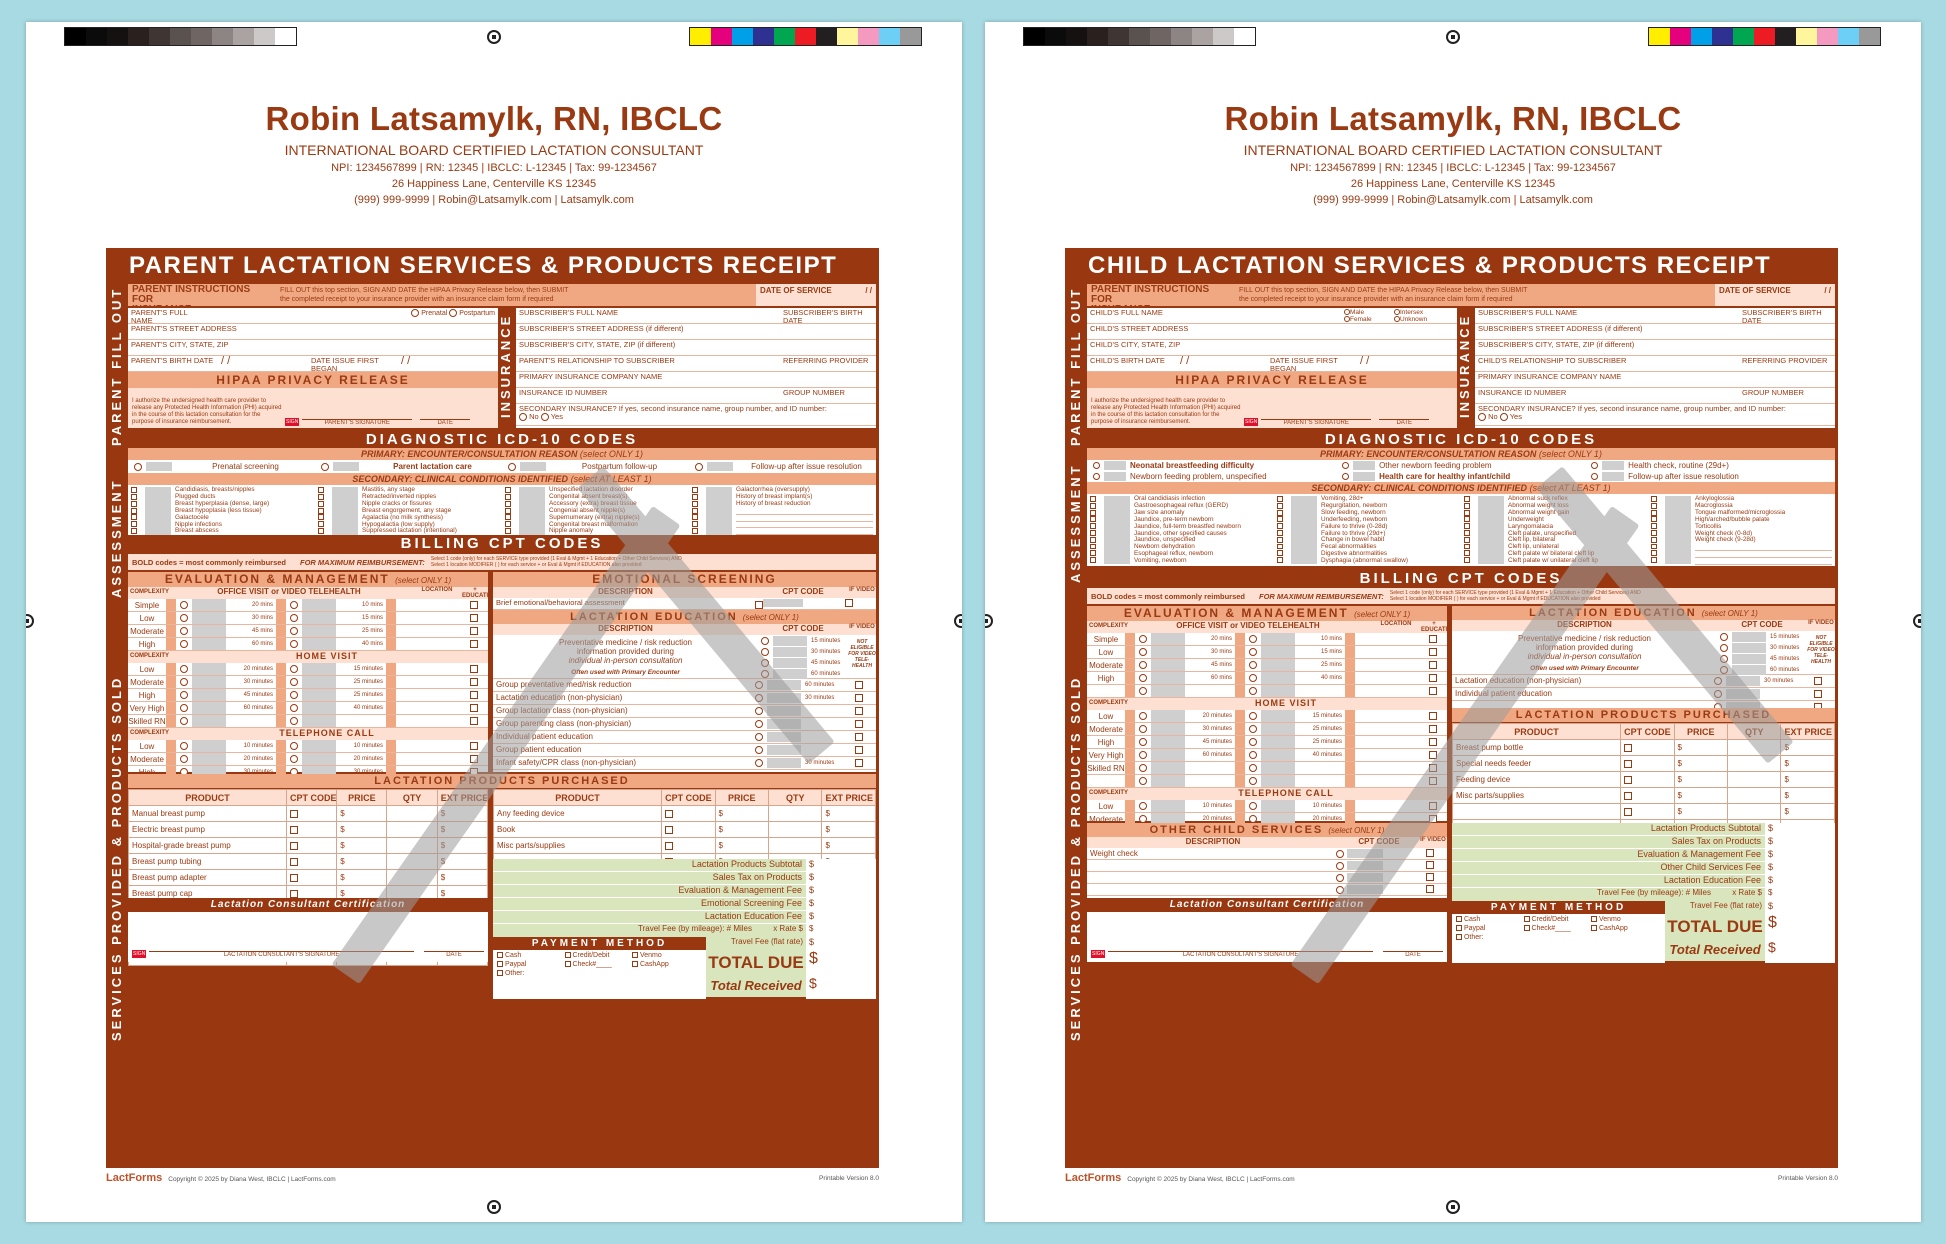 This screenshot has width=1946, height=1244. I want to click on price-field: $, so click(1701, 779).